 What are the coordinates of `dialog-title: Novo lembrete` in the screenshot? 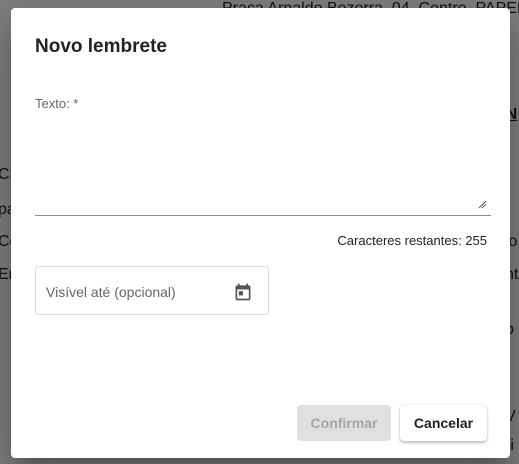 It's located at (101, 46).